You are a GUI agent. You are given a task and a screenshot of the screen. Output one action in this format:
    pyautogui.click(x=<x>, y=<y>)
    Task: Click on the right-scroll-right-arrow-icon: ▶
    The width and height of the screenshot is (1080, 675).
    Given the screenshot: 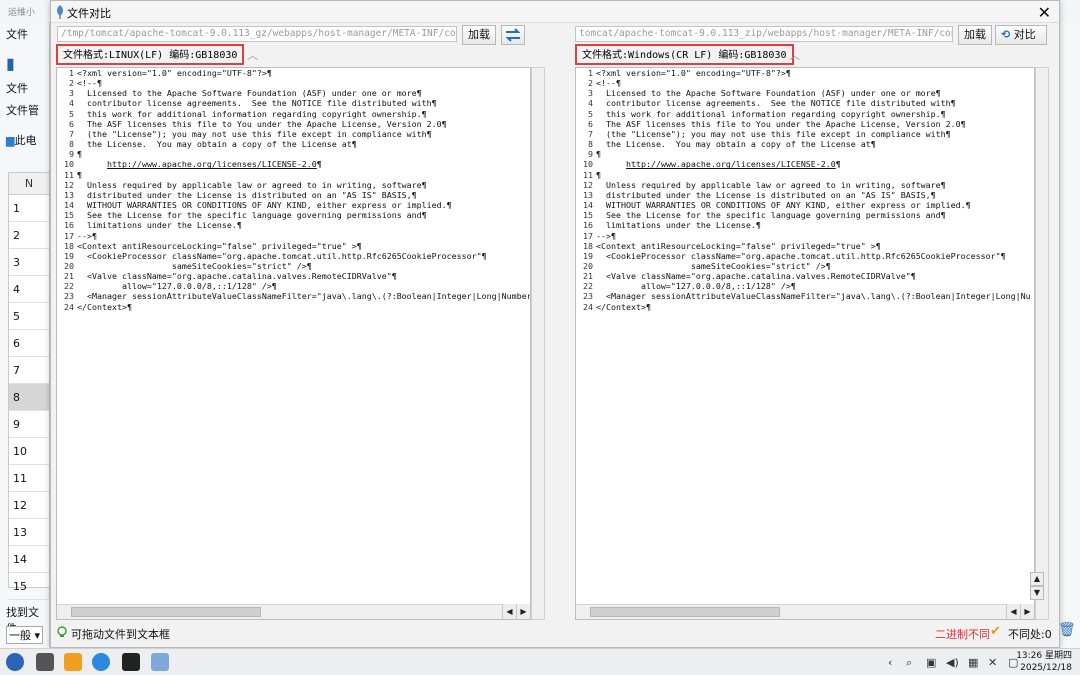 What is the action you would take?
    pyautogui.click(x=1027, y=611)
    